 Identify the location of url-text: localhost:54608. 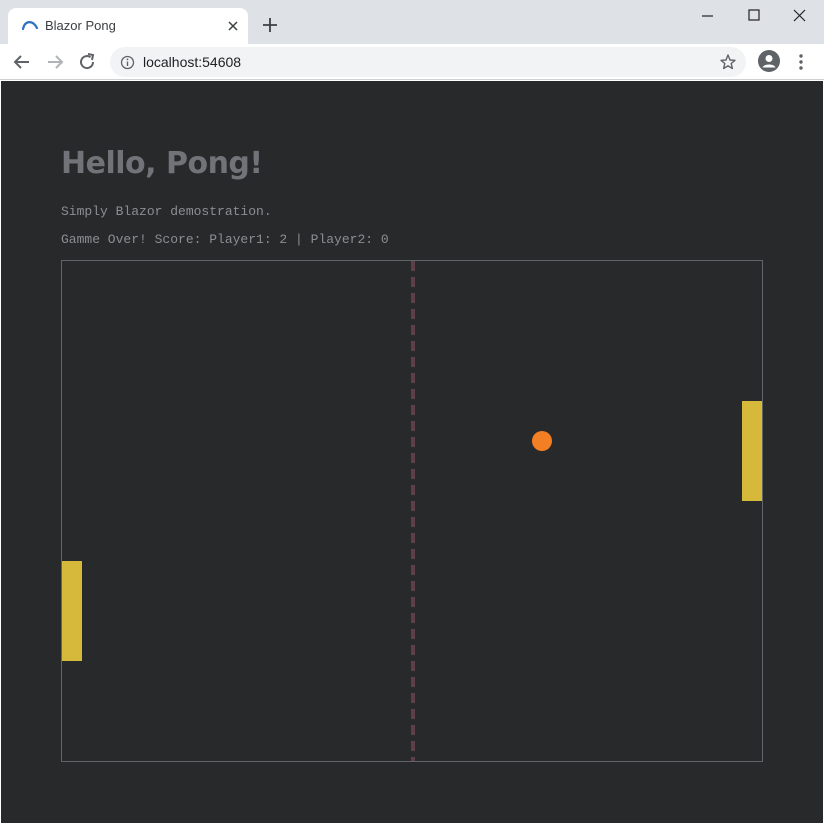
(192, 62).